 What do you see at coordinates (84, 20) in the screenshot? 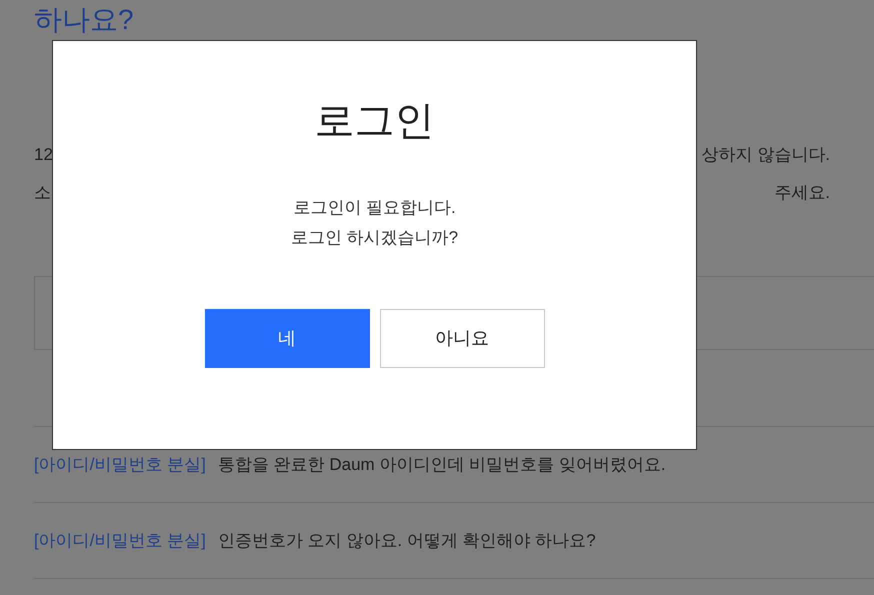
I see `page-heading: 하나요?` at bounding box center [84, 20].